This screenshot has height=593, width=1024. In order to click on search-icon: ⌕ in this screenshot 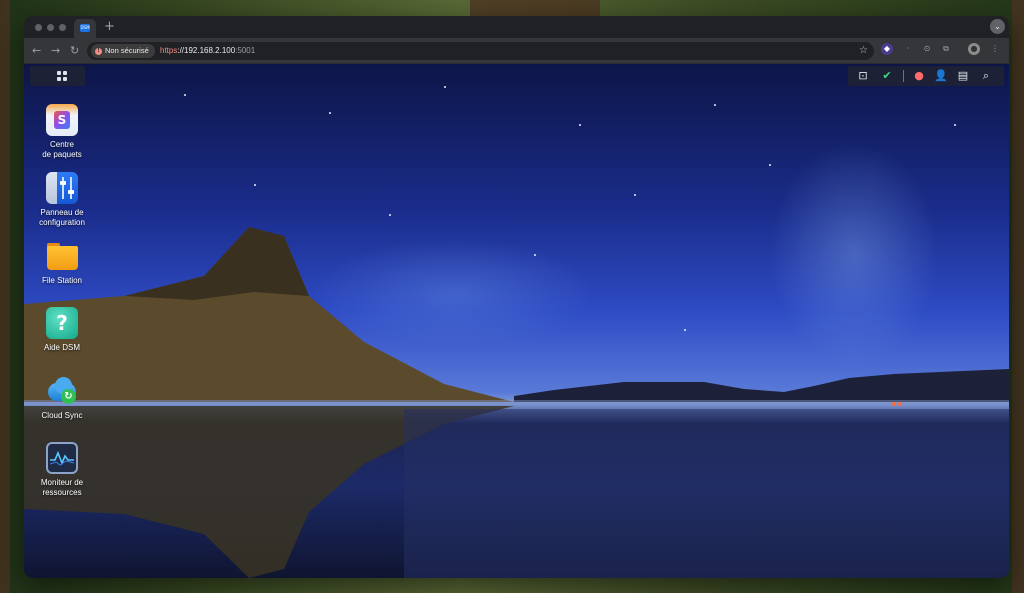, I will do `click(986, 76)`.